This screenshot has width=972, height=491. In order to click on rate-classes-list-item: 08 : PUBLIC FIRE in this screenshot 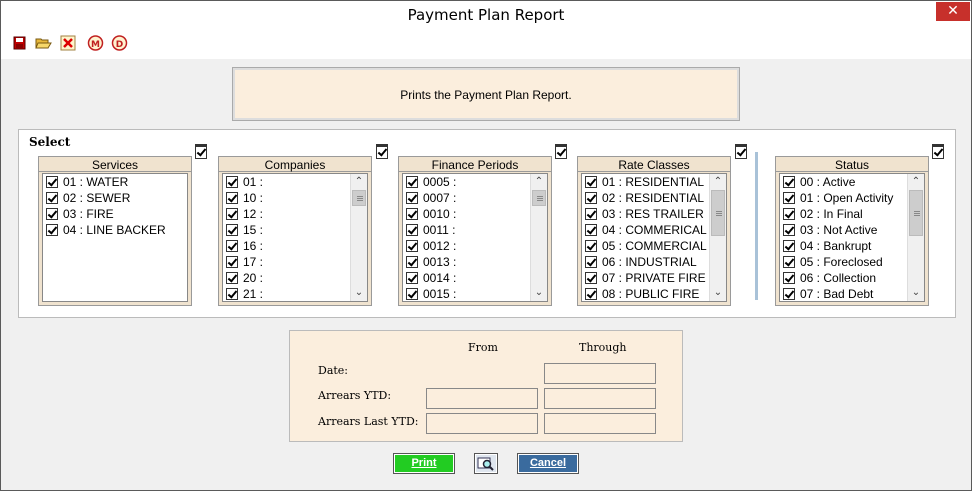, I will do `click(654, 293)`.